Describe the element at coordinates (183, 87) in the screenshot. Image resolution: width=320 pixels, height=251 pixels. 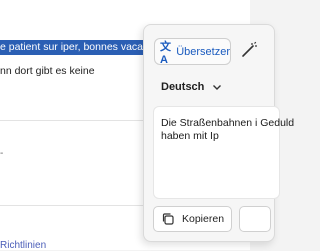
I see `language-label: Deutsch` at that location.